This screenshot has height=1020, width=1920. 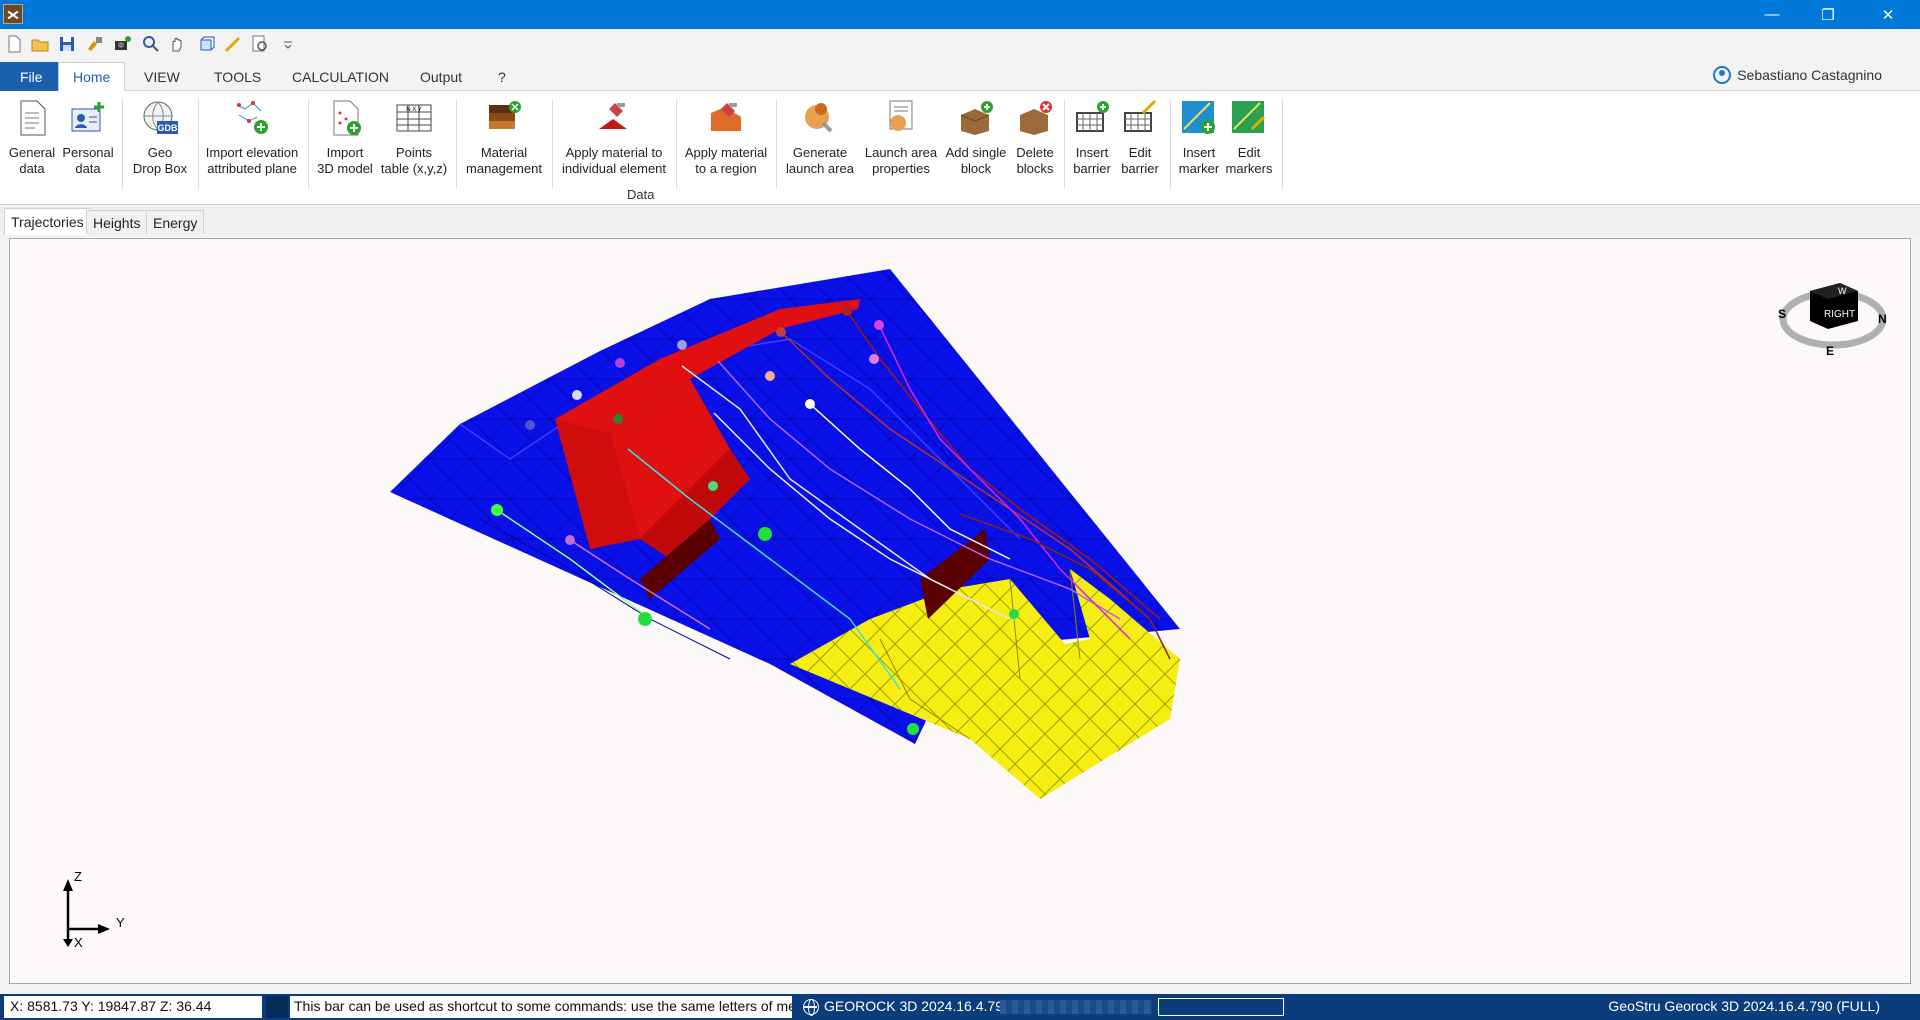 I want to click on cube-view-icon, so click(x=207, y=44).